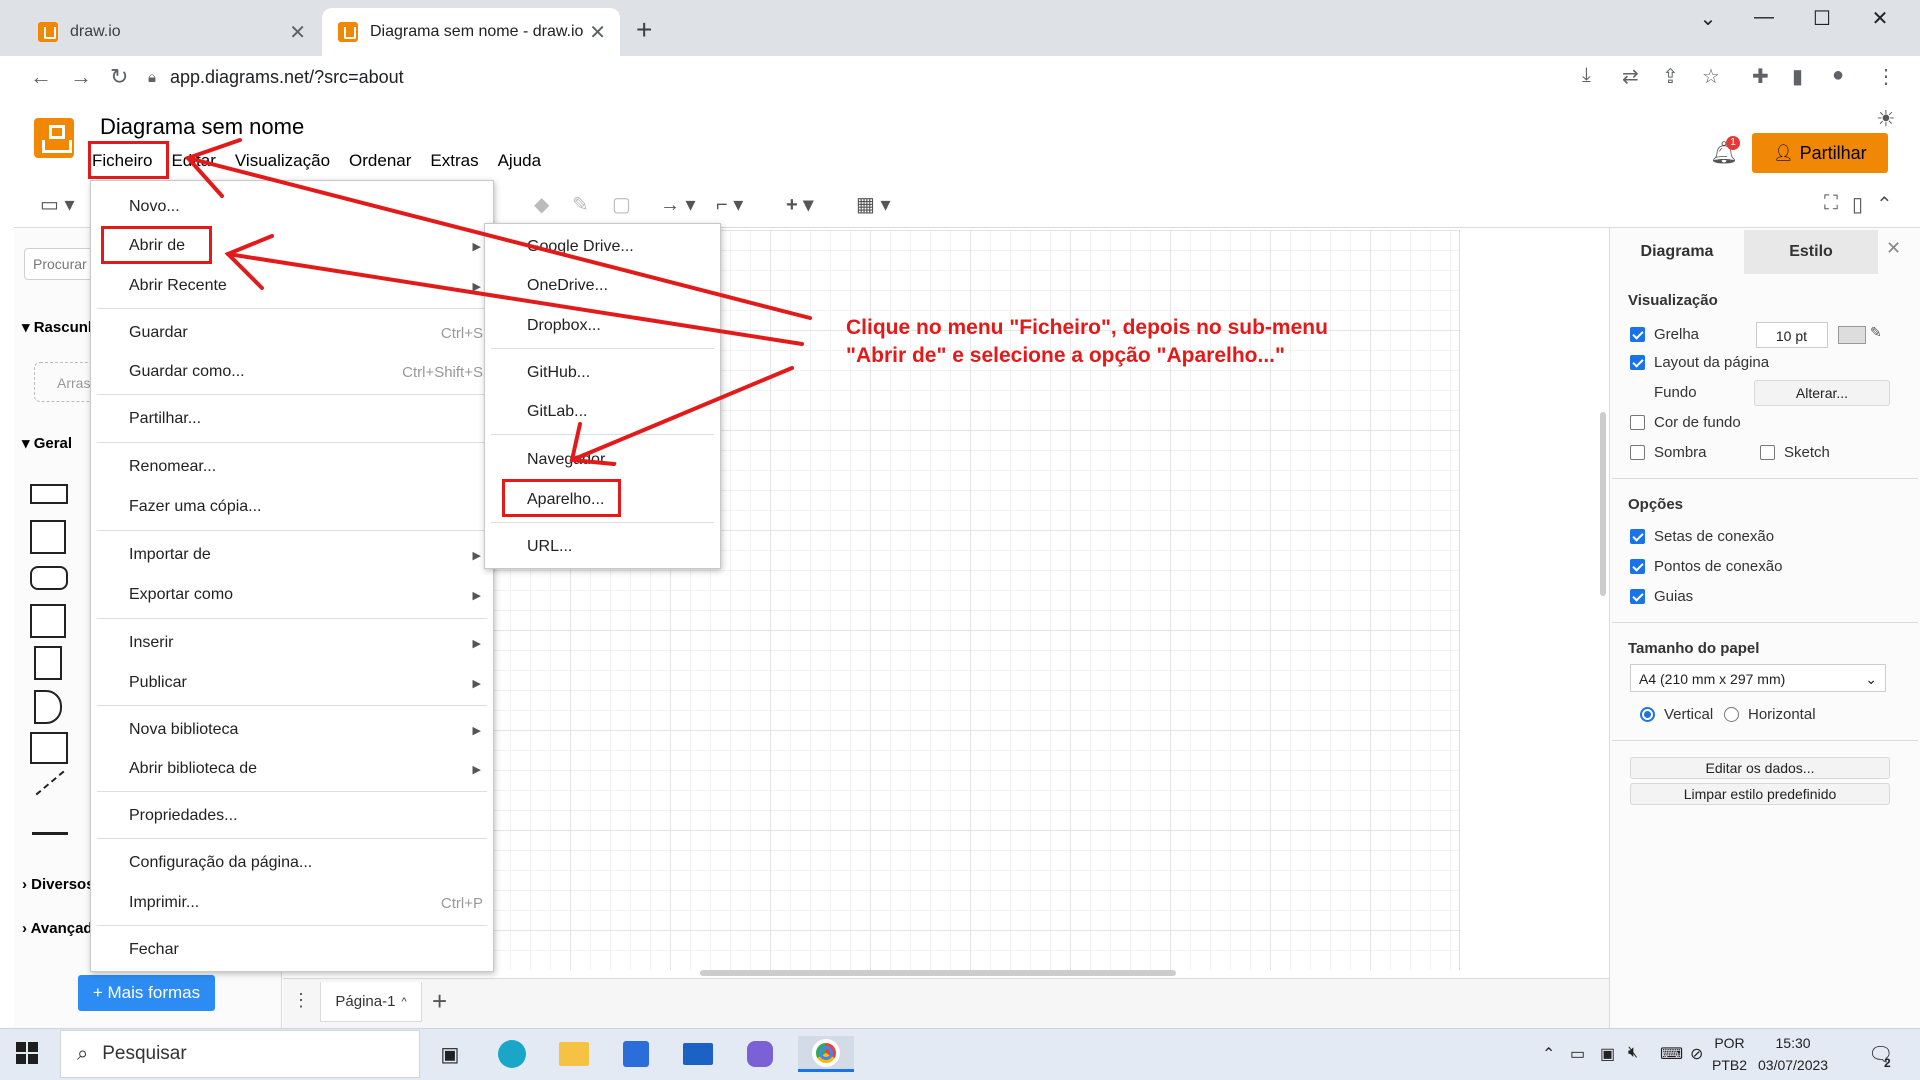 The height and width of the screenshot is (1080, 1920). Describe the element at coordinates (240, 1054) in the screenshot. I see `taskbar-search-box: ⌕ Pesquisar` at that location.